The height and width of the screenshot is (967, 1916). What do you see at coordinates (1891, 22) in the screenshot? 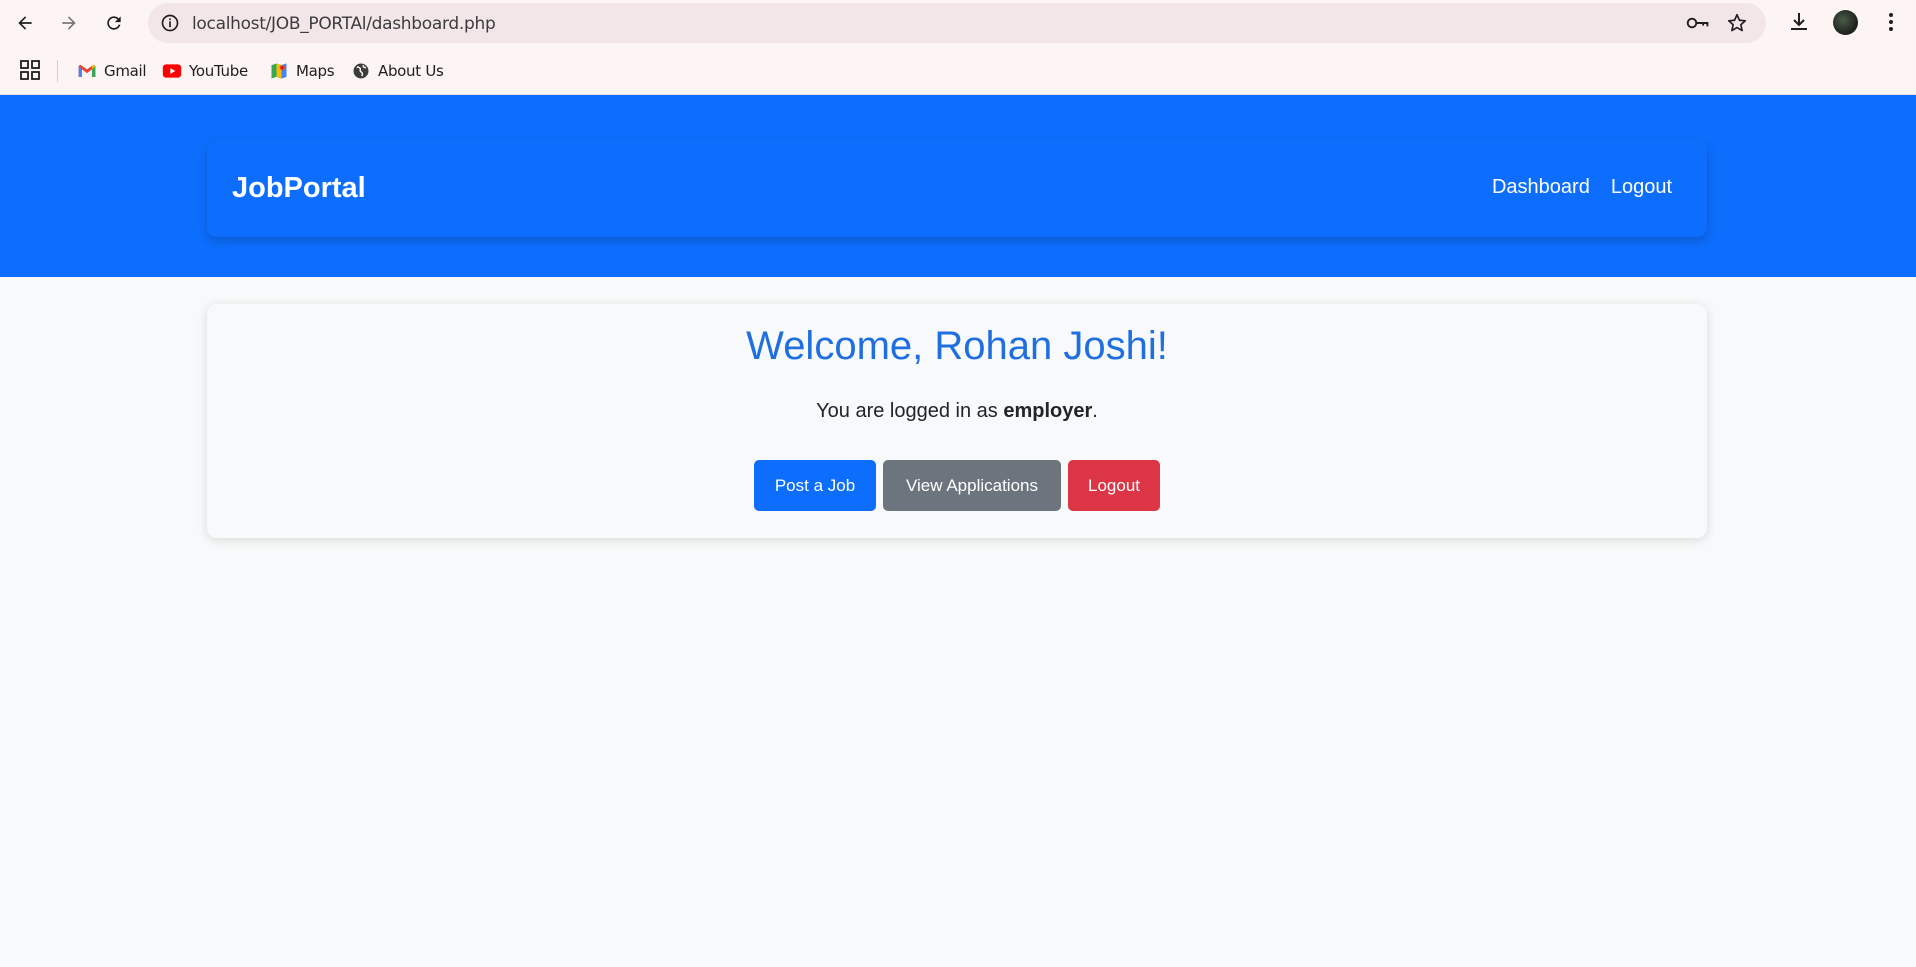
I see `more-menu-icon` at bounding box center [1891, 22].